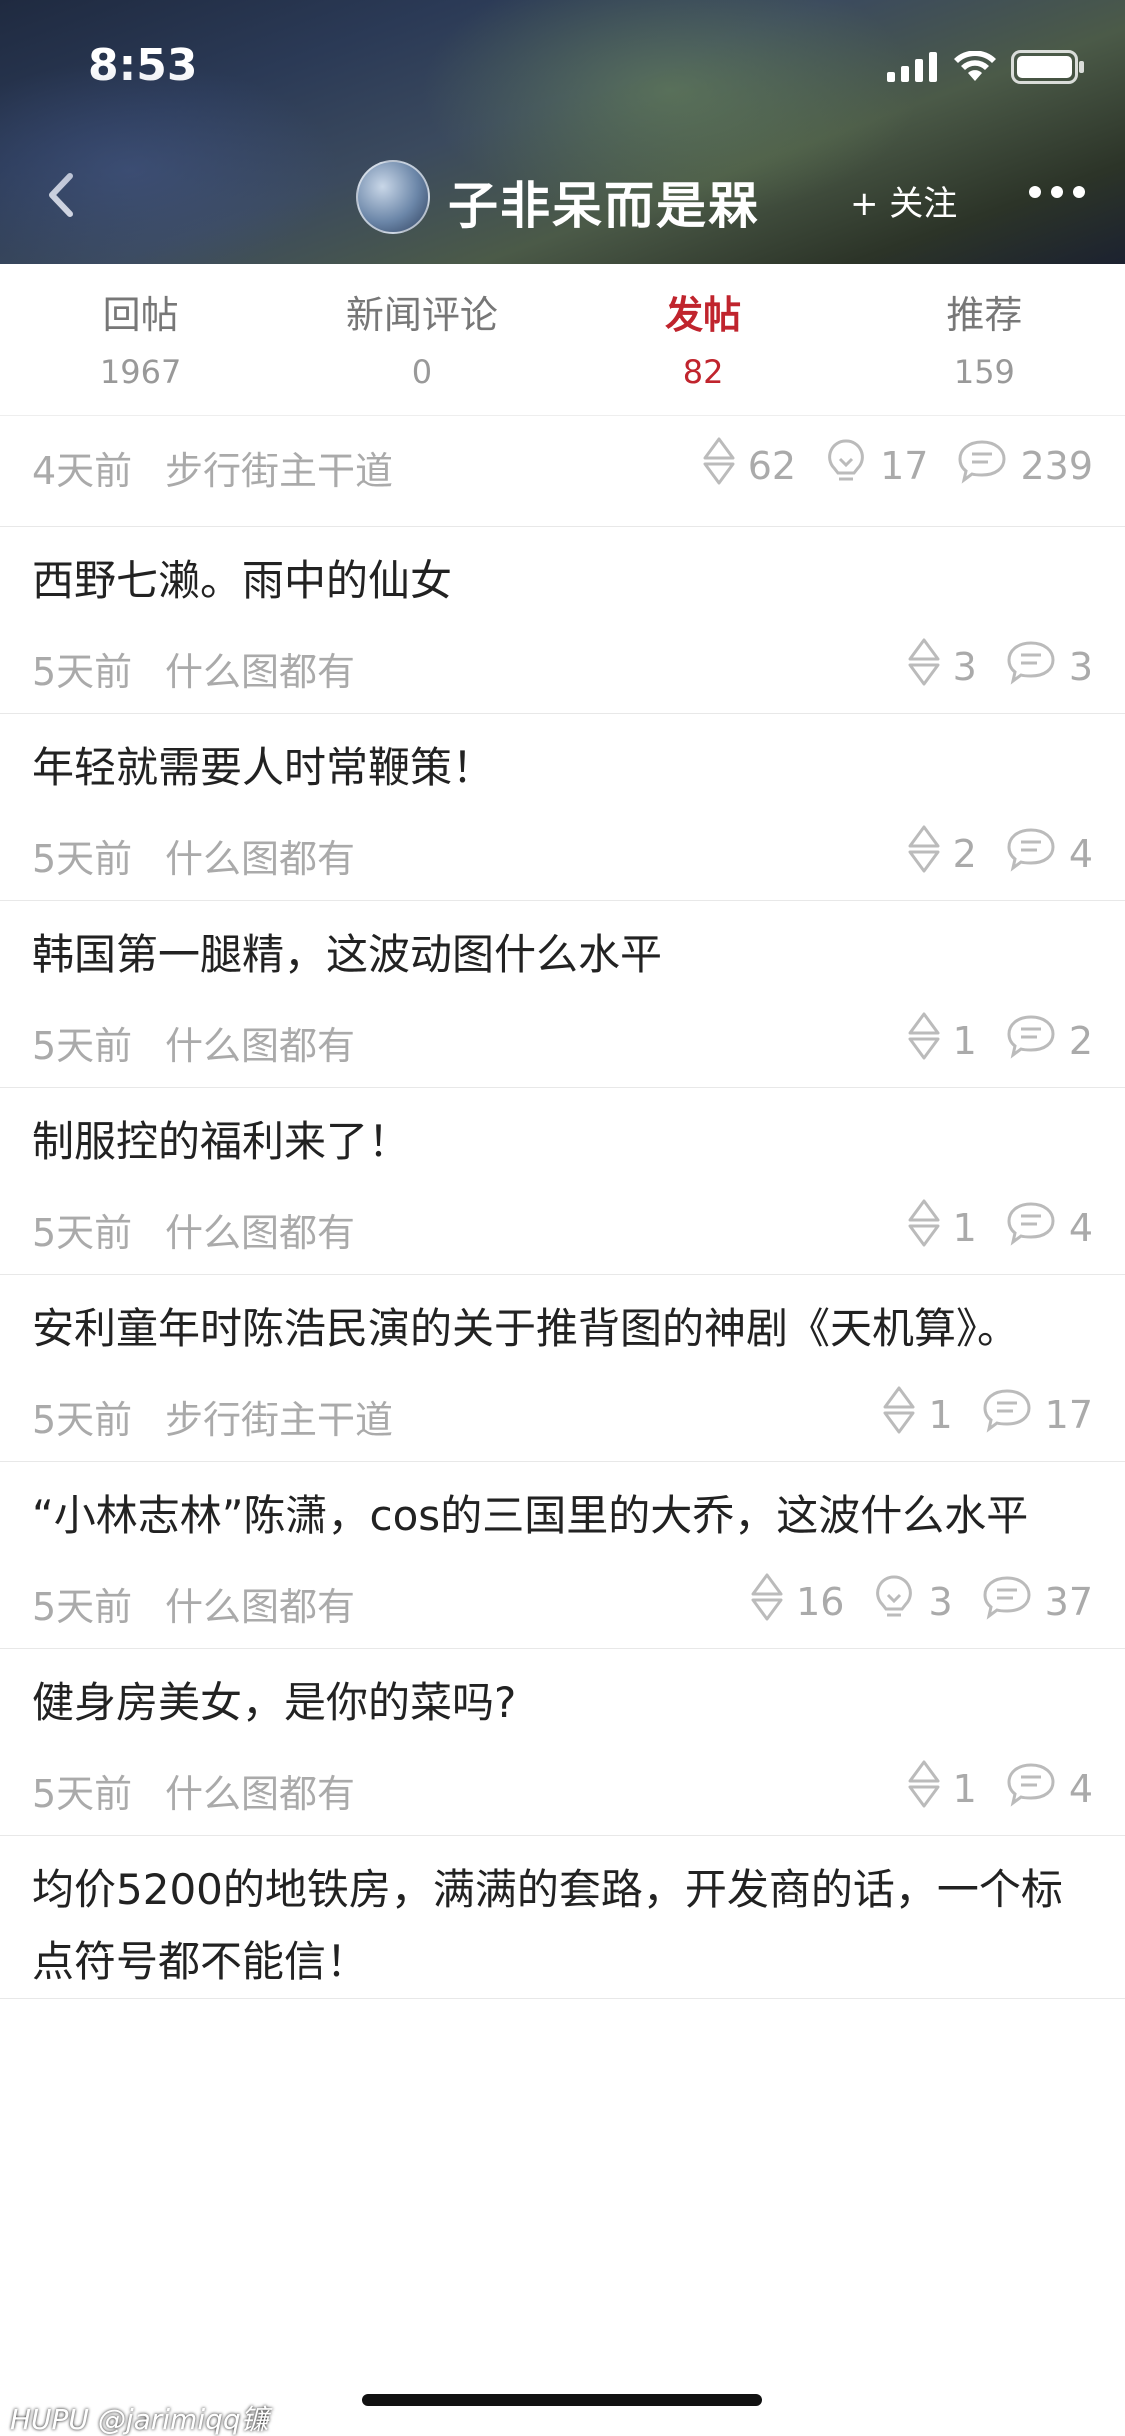 The image size is (1125, 2436). What do you see at coordinates (964, 666) in the screenshot?
I see `vote-count: 3` at bounding box center [964, 666].